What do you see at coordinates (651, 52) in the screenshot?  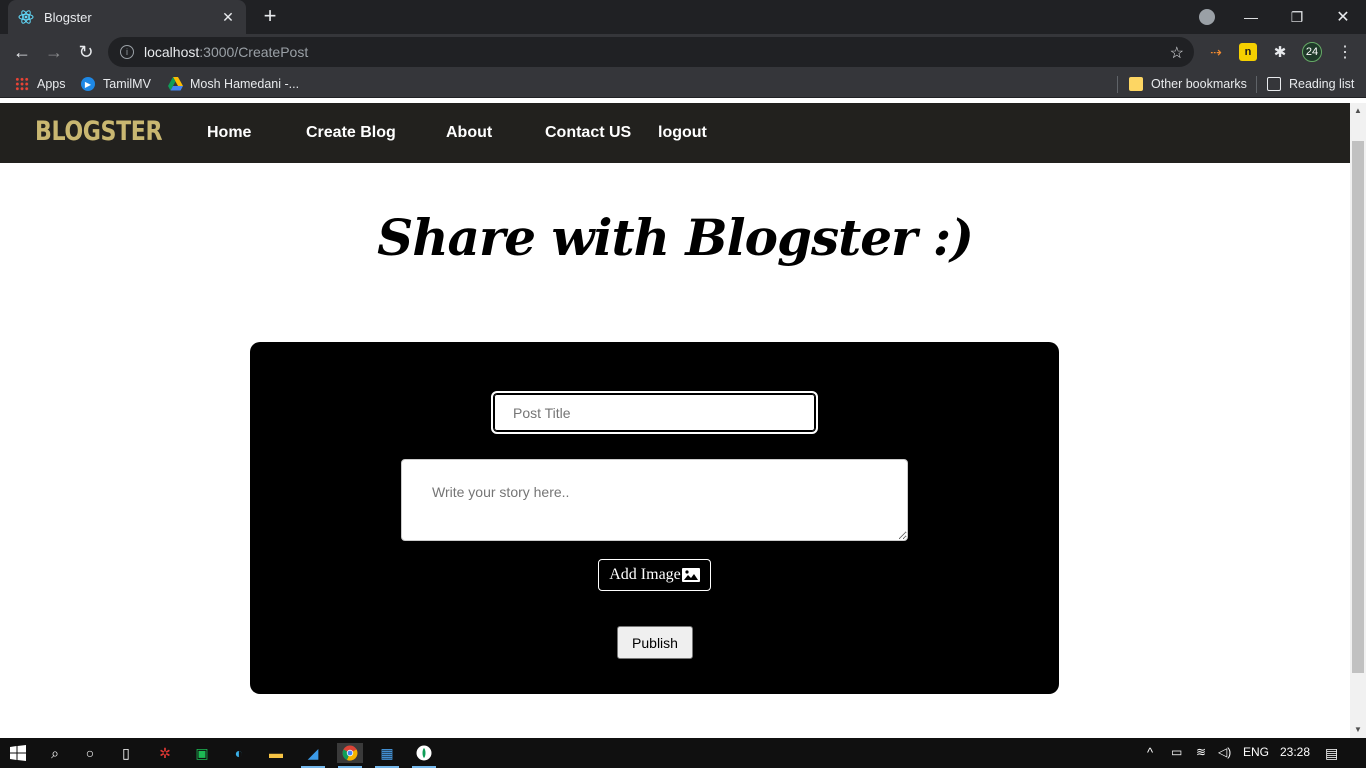 I see `address-bar: i localhost:3000/CreatePost ☆` at bounding box center [651, 52].